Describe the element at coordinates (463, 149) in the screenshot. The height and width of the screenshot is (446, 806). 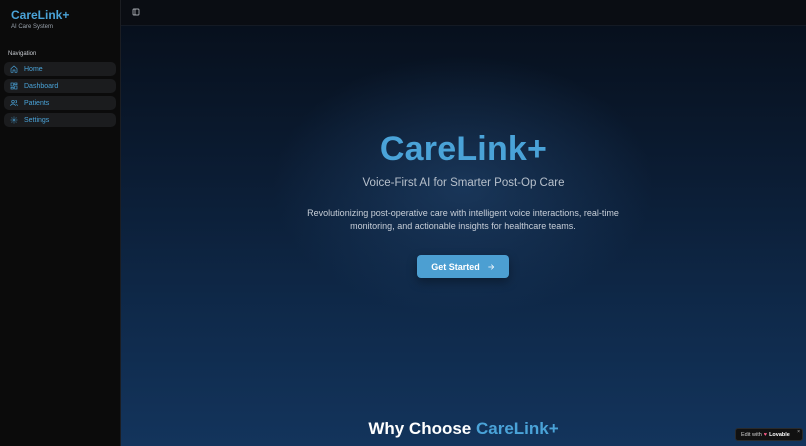
I see `hero-title: CareLink+` at that location.